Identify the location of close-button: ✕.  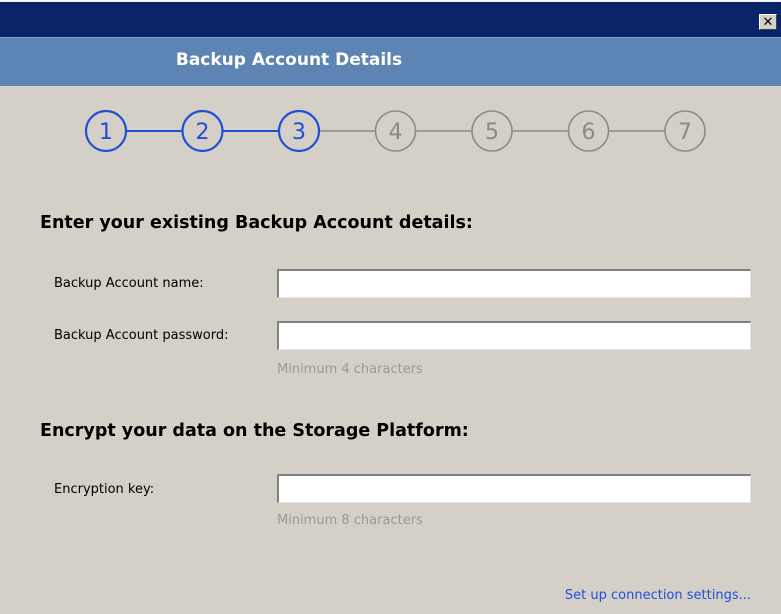
(768, 22).